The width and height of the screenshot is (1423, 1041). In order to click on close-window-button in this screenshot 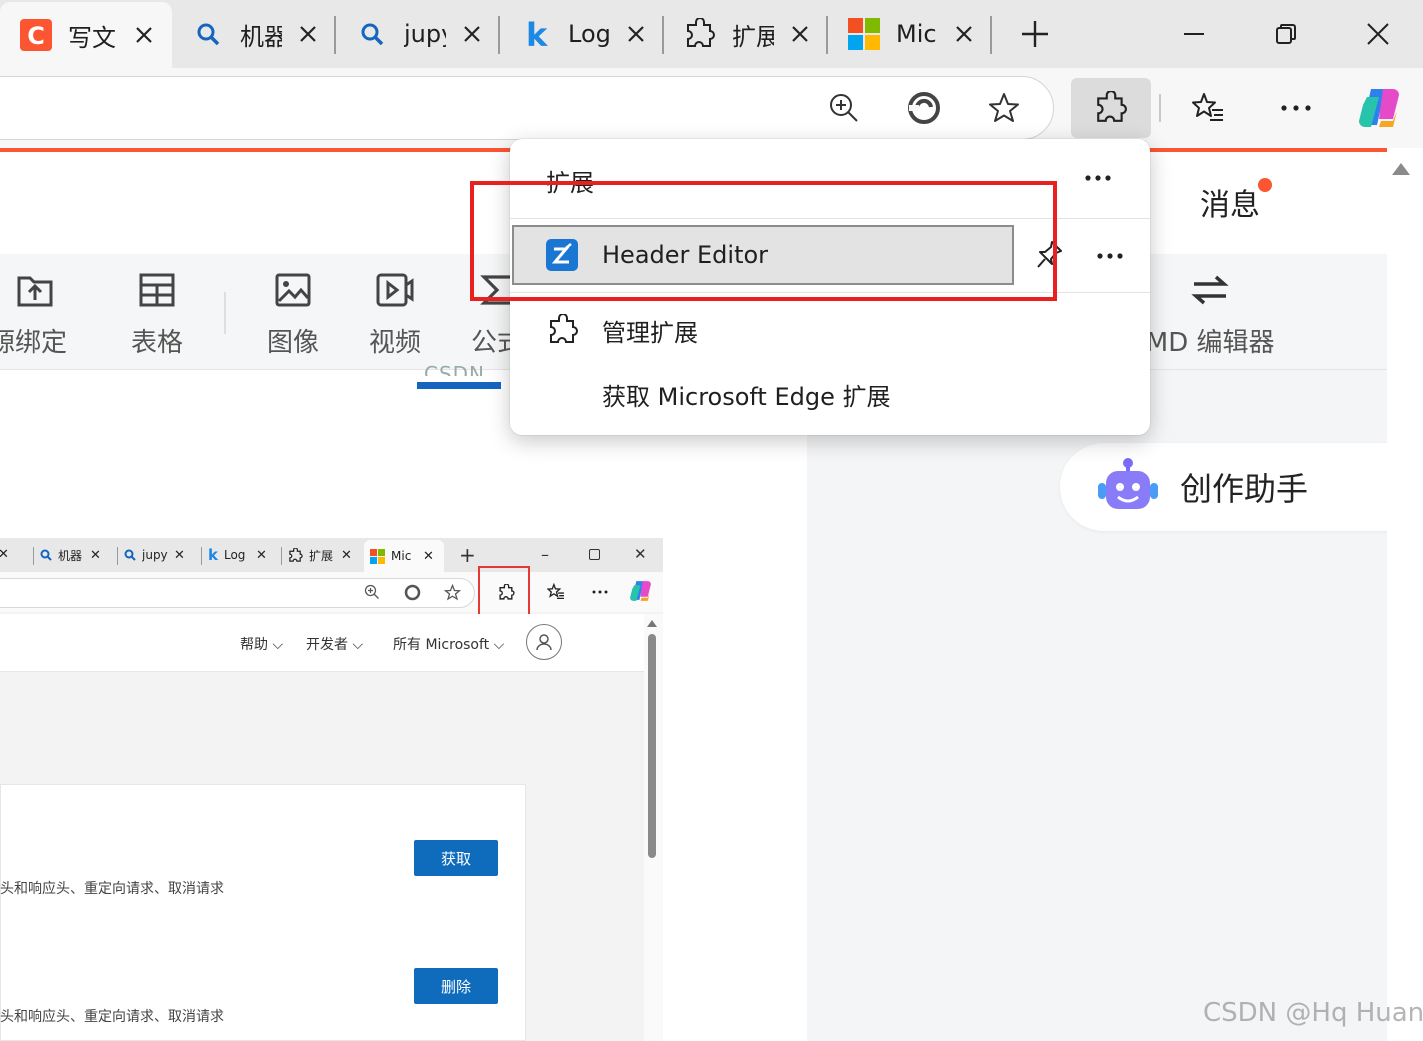, I will do `click(1378, 34)`.